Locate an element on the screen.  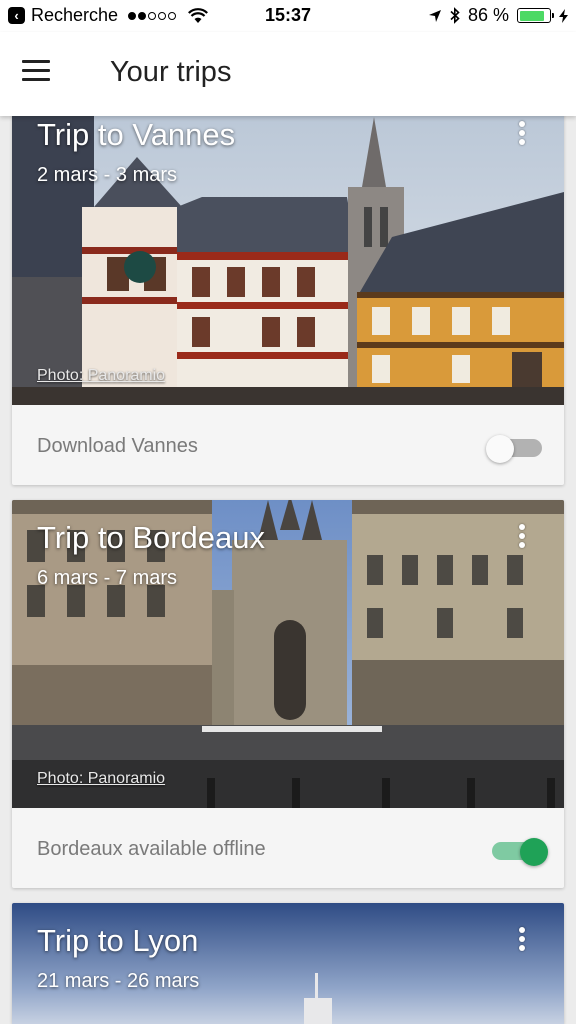
trip-title: Trip to Lyon is located at coordinates (118, 940).